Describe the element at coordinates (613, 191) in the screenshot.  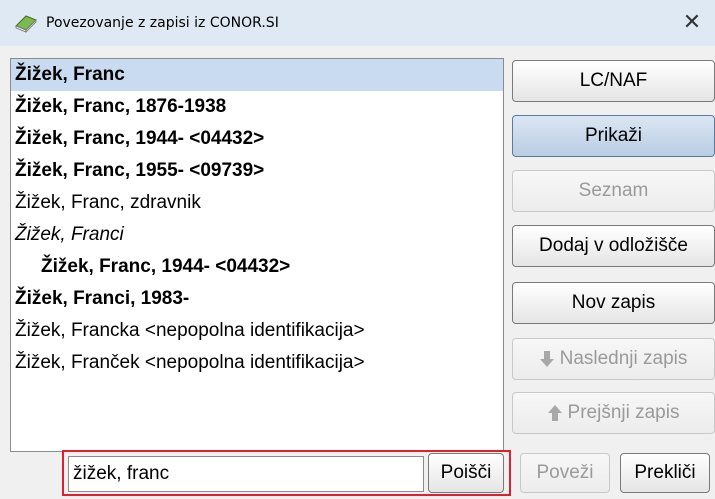
I see `list-button: Seznam` at that location.